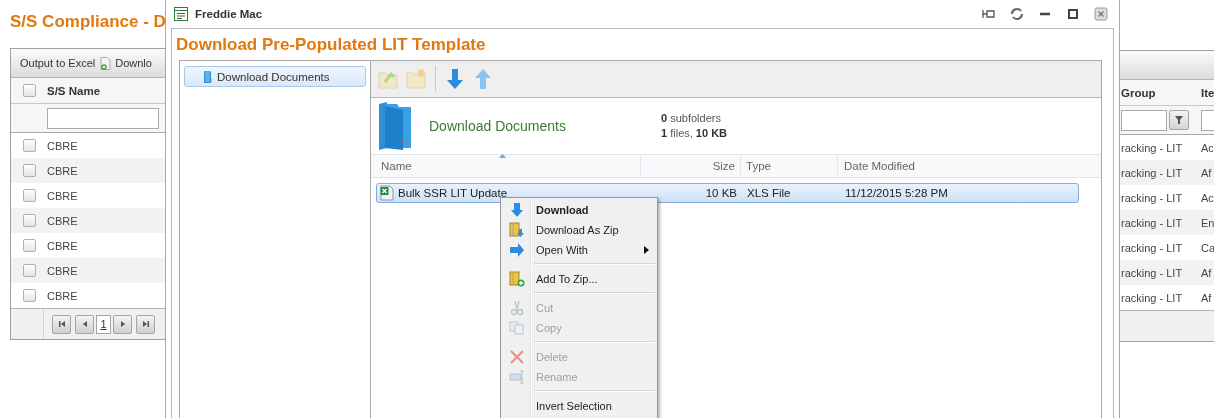 The width and height of the screenshot is (1214, 418). Describe the element at coordinates (876, 166) in the screenshot. I see `column-header: Date Modified` at that location.